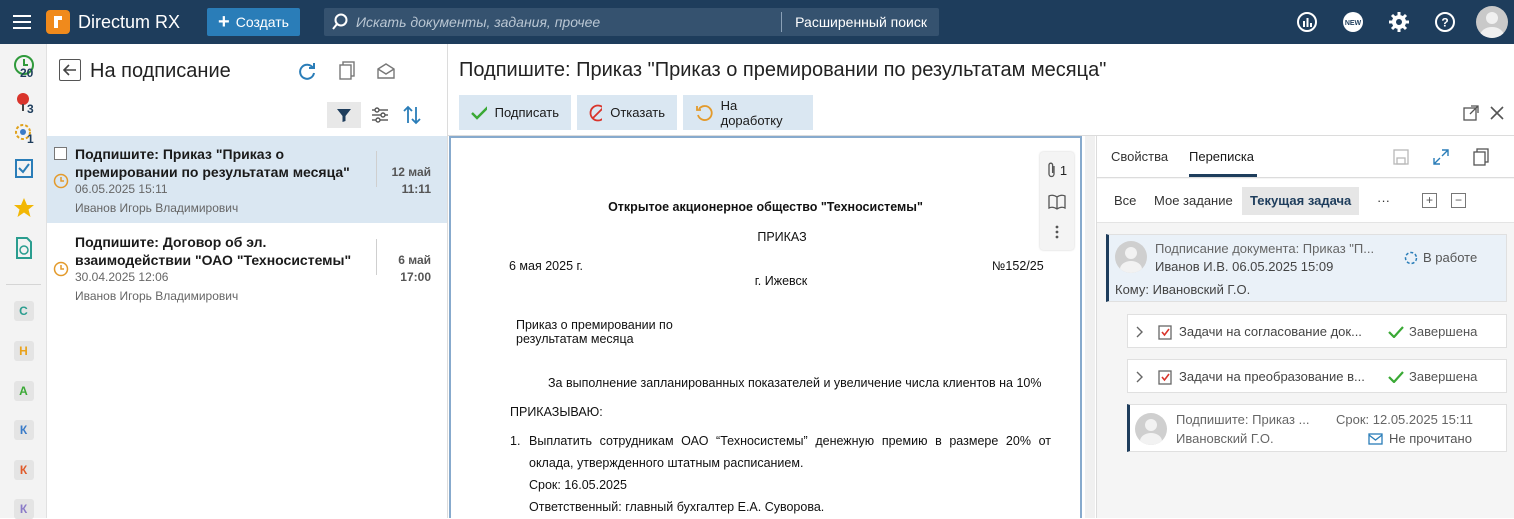 The height and width of the screenshot is (519, 1514). What do you see at coordinates (860, 22) in the screenshot?
I see `advanced-search-link: Расширенный поиск` at bounding box center [860, 22].